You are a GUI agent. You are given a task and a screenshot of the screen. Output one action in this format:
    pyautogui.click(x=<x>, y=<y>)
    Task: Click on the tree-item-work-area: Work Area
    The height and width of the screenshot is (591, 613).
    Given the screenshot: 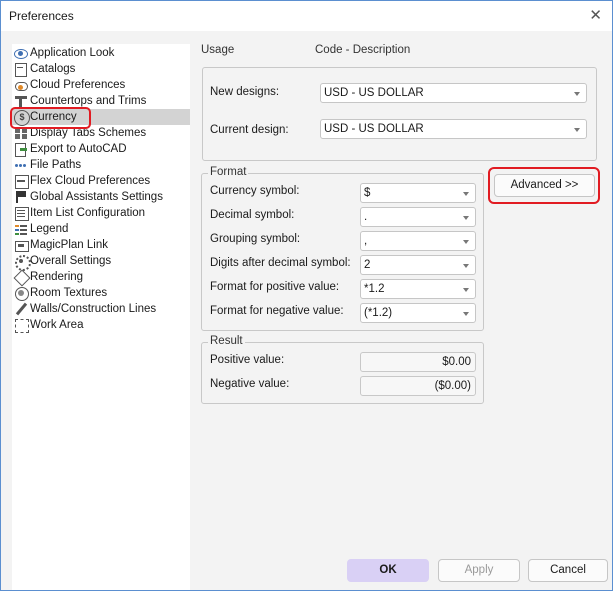 What is the action you would take?
    pyautogui.click(x=101, y=325)
    